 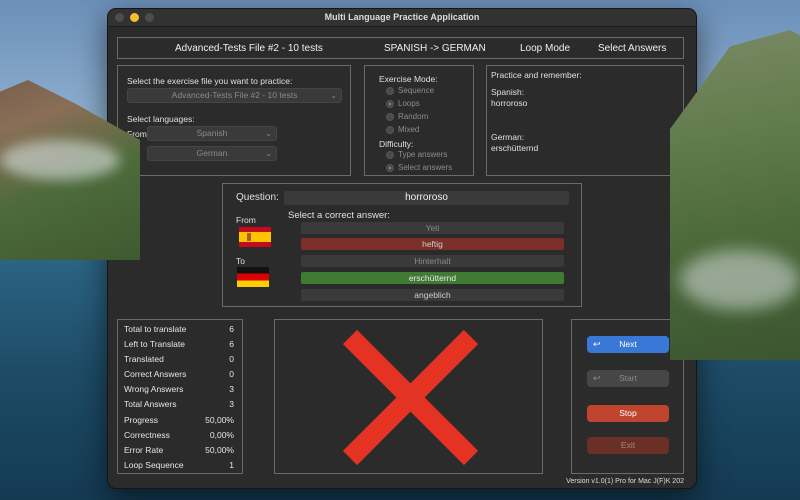 What do you see at coordinates (231, 465) in the screenshot?
I see `stat-value: 1` at bounding box center [231, 465].